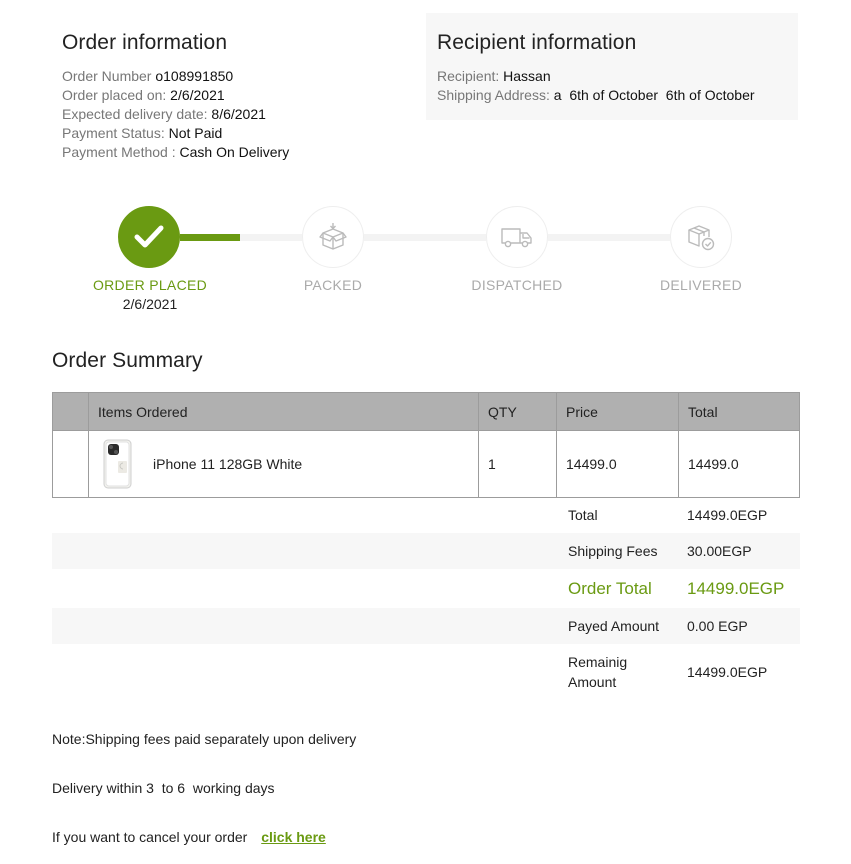 The height and width of the screenshot is (864, 851). What do you see at coordinates (426, 515) in the screenshot?
I see `totals-row-total: Total 14499.0EGP` at bounding box center [426, 515].